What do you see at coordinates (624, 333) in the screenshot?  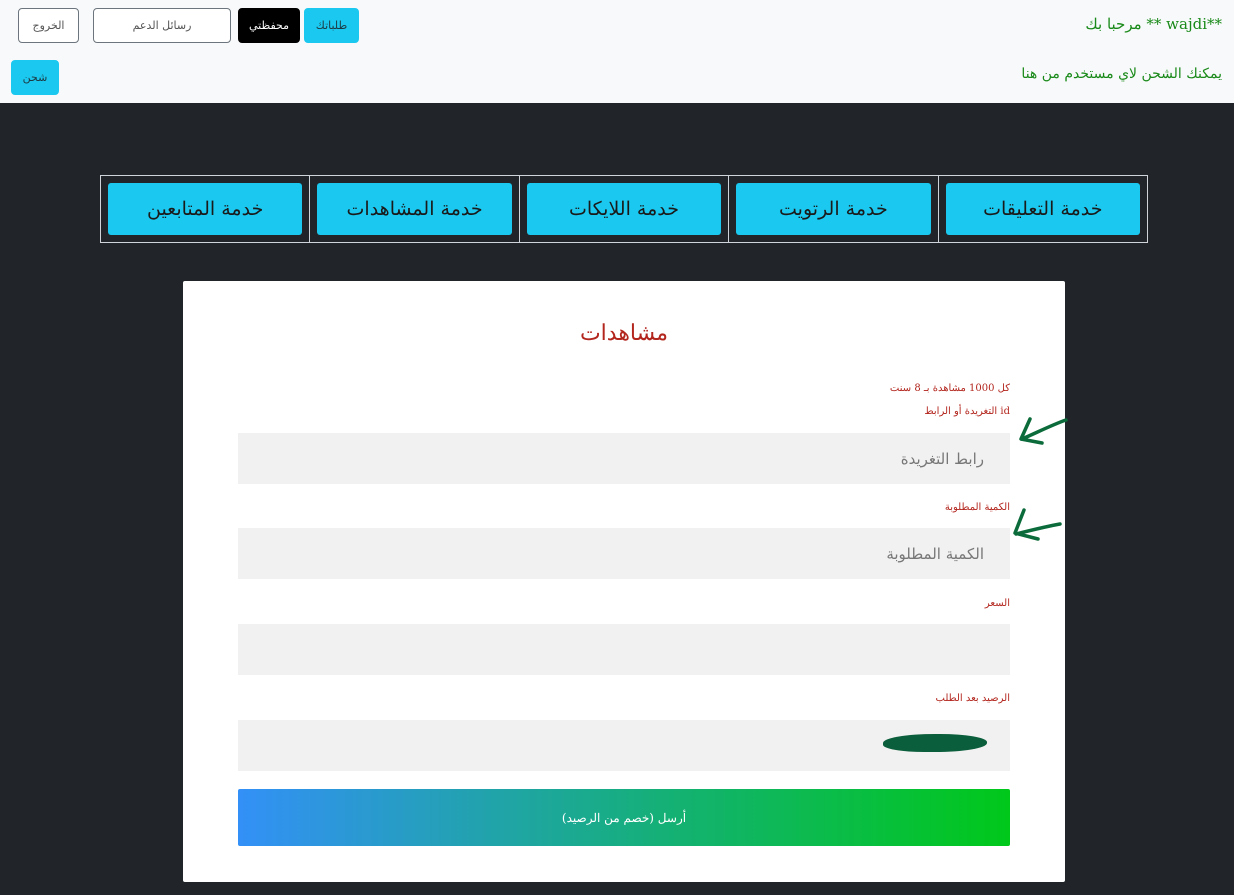 I see `form-title: مشاهدات` at bounding box center [624, 333].